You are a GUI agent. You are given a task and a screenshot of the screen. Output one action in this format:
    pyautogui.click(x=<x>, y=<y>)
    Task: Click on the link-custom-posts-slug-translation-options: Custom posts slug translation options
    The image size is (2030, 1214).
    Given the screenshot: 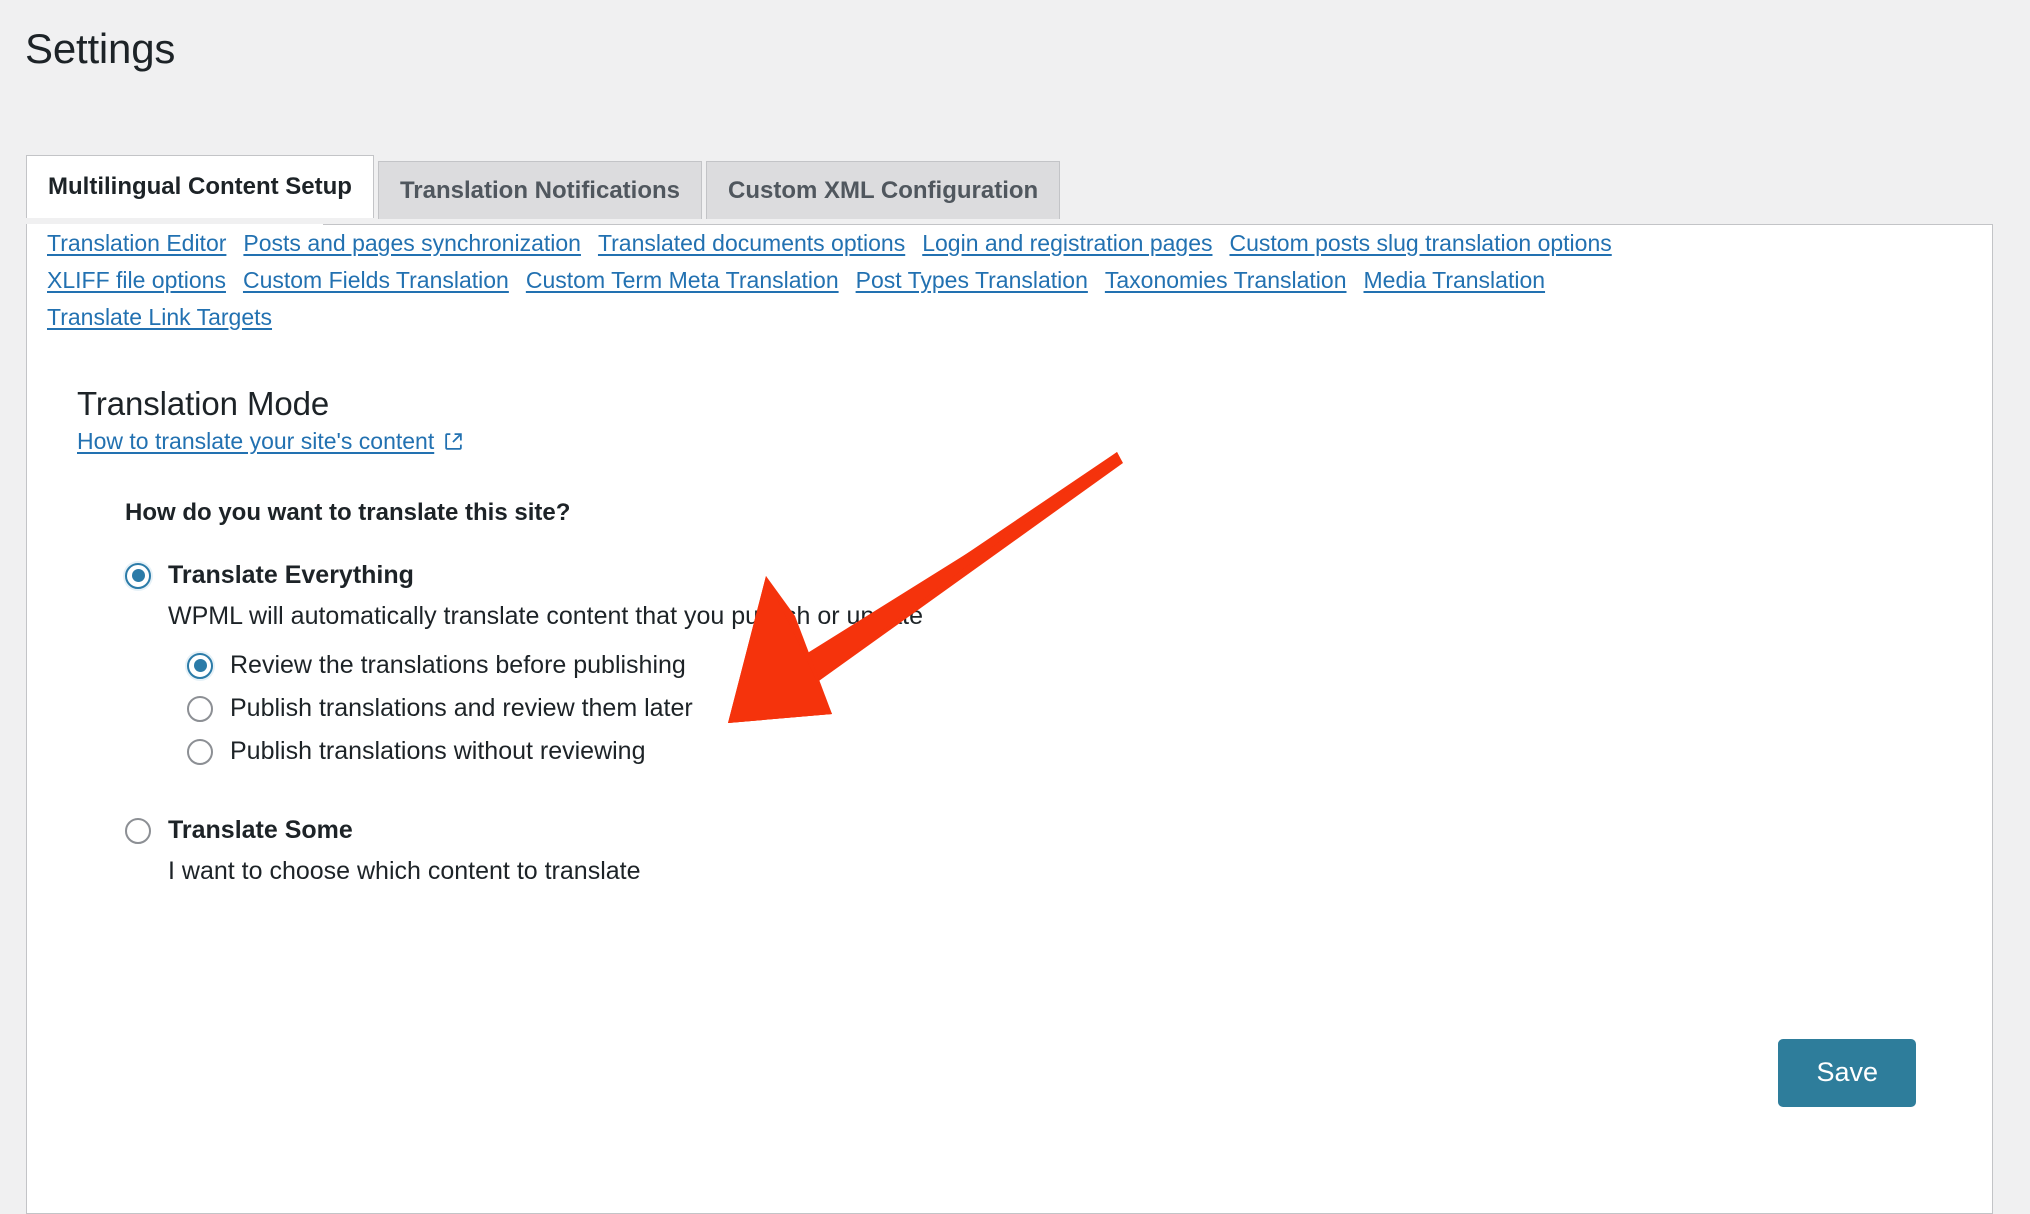 What is the action you would take?
    pyautogui.click(x=1420, y=243)
    